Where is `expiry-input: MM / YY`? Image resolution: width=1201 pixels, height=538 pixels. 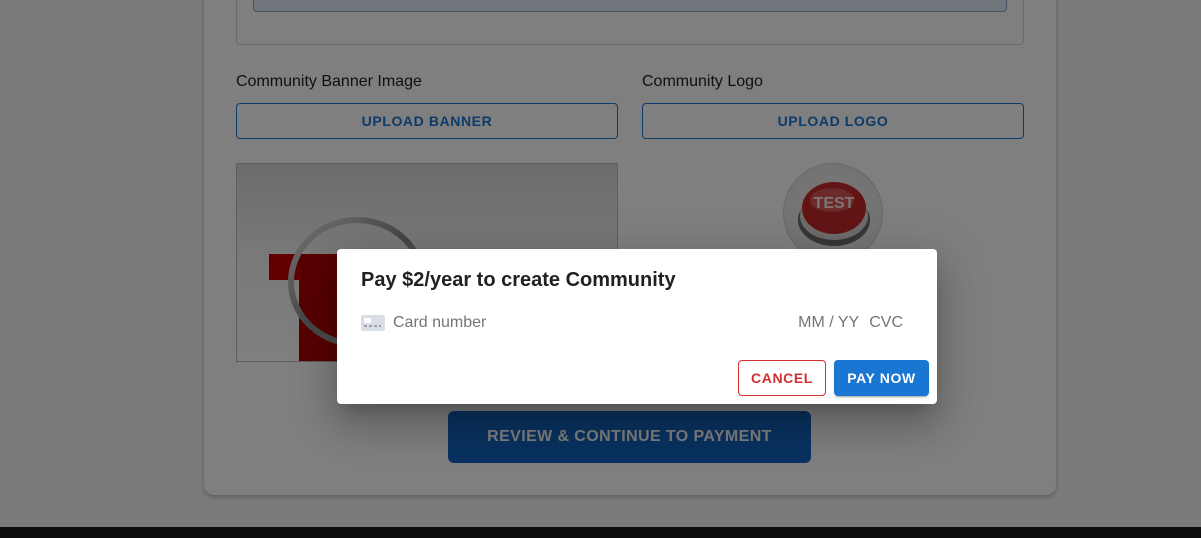
expiry-input: MM / YY is located at coordinates (828, 323).